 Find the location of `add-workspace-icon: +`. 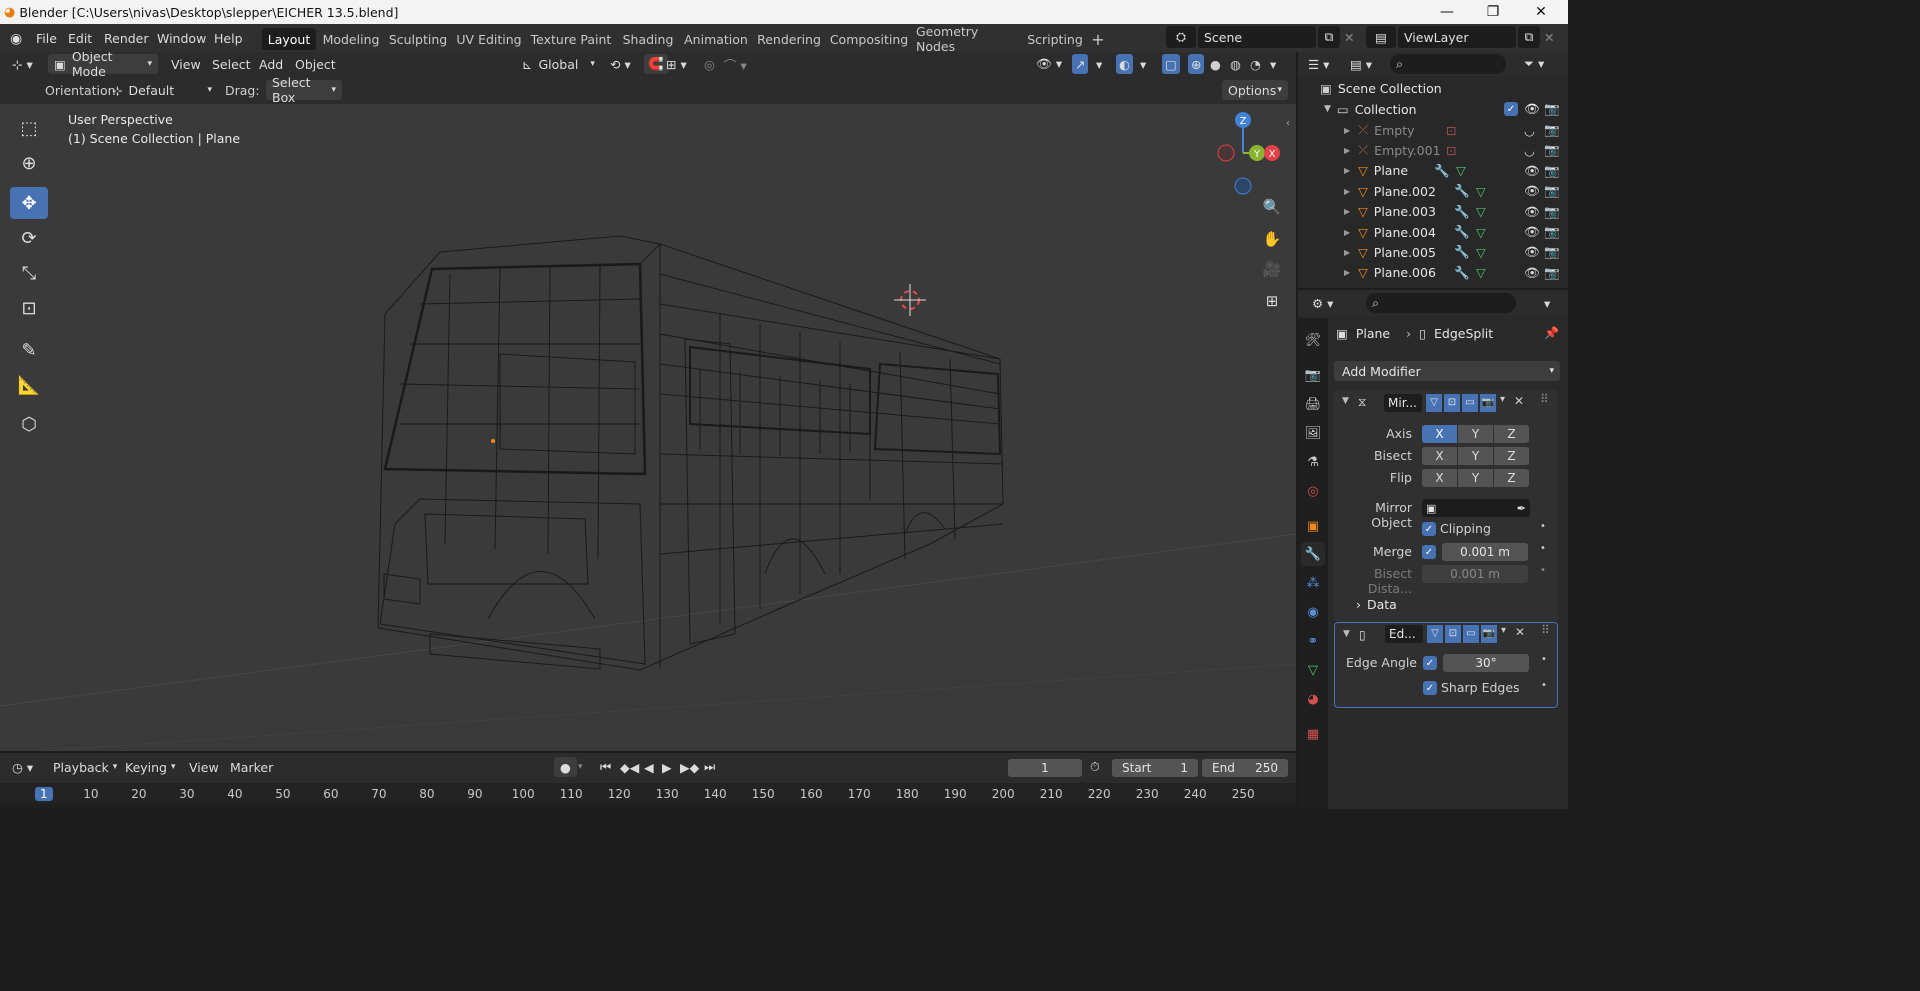

add-workspace-icon: + is located at coordinates (1098, 39).